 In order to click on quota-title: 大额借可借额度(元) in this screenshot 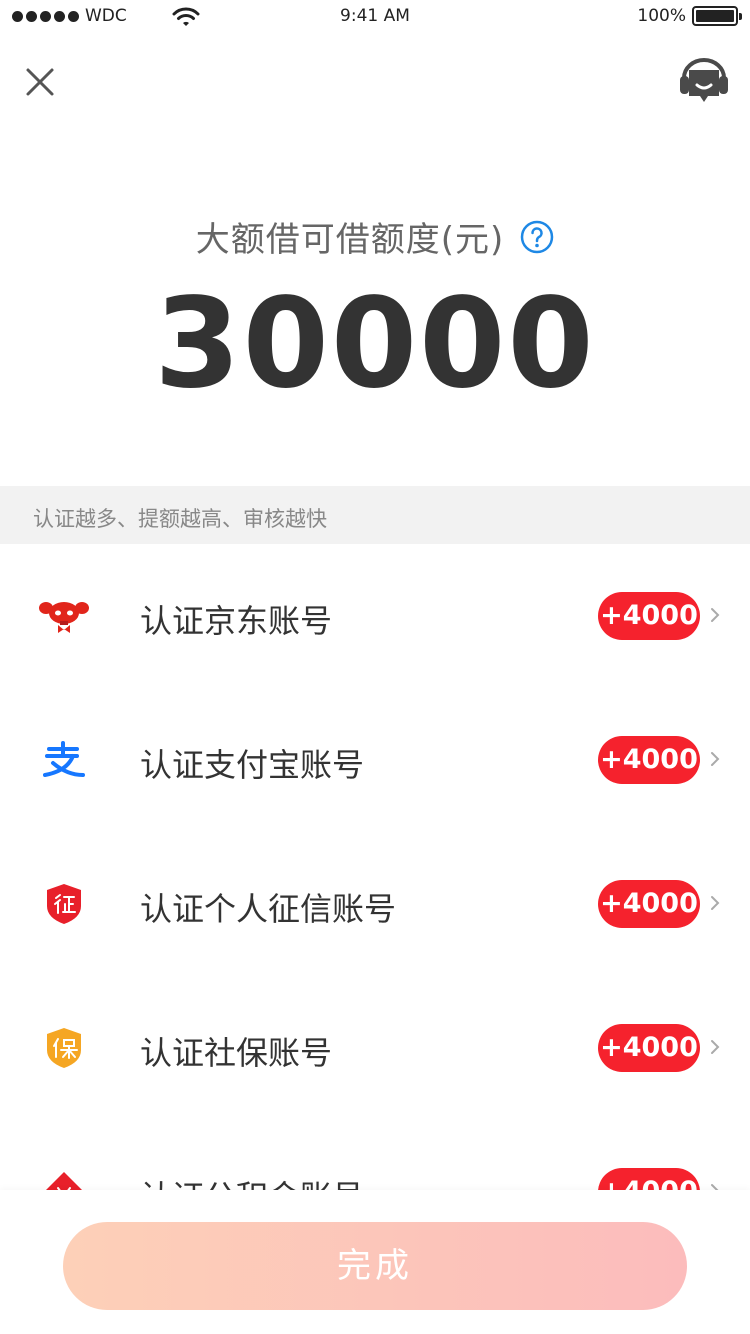, I will do `click(350, 240)`.